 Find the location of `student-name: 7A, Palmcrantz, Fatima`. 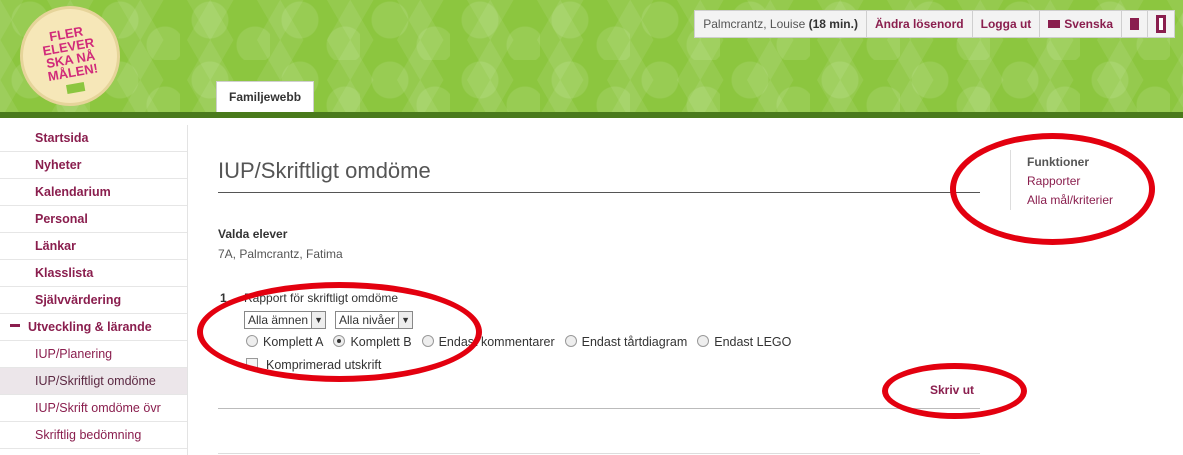

student-name: 7A, Palmcrantz, Fatima is located at coordinates (280, 254).